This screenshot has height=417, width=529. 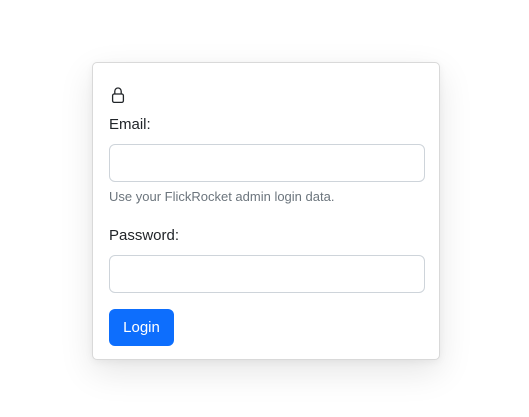 What do you see at coordinates (267, 163) in the screenshot?
I see `email-field` at bounding box center [267, 163].